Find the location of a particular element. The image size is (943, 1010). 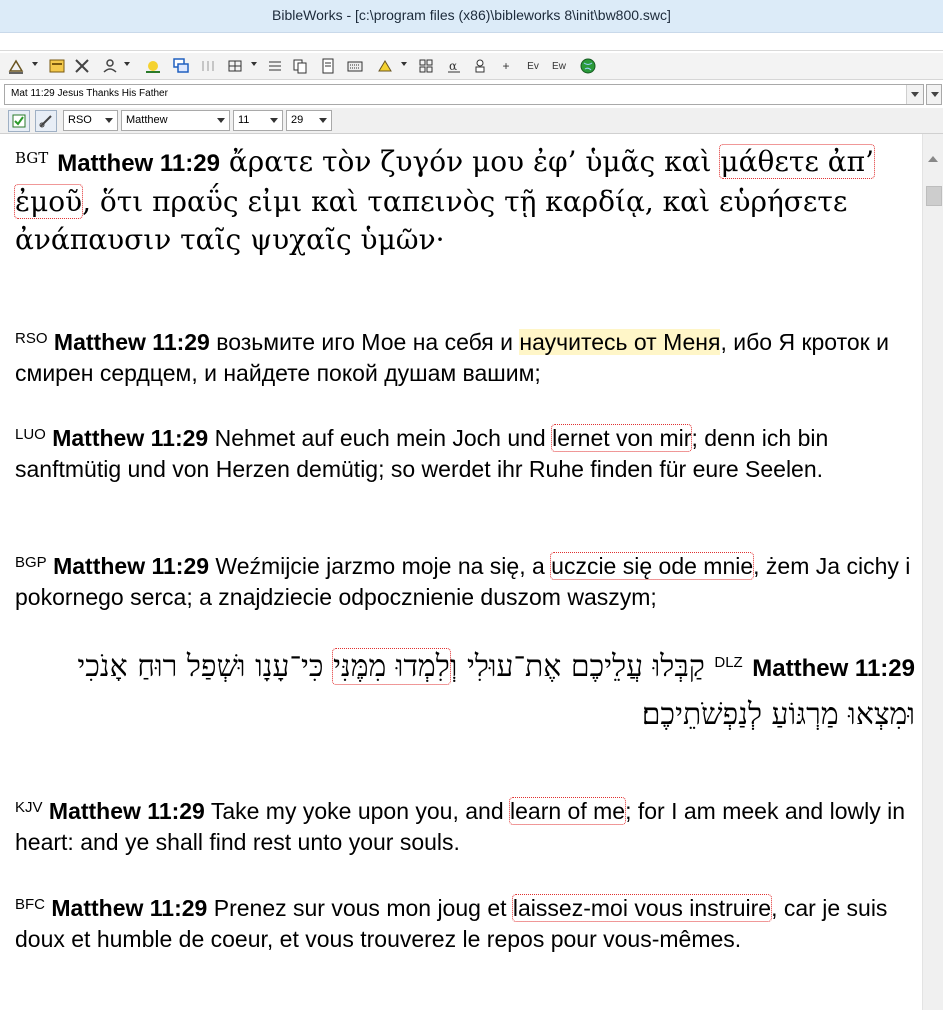

main-toolbar: α + Ev Ew is located at coordinates (471, 66).